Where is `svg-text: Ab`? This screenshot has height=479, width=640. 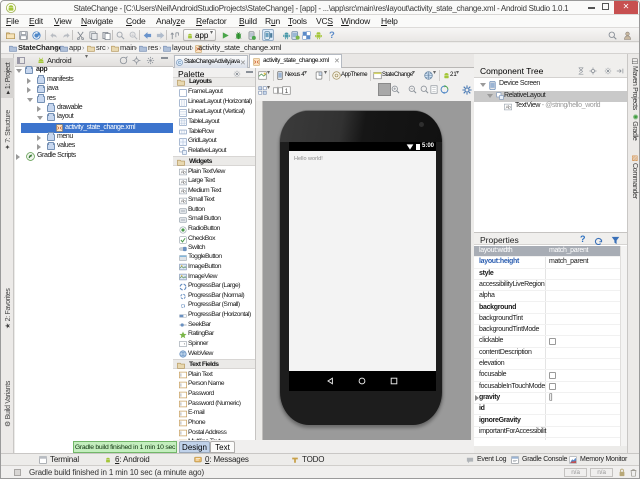
svg-text: Ab is located at coordinates (509, 106).